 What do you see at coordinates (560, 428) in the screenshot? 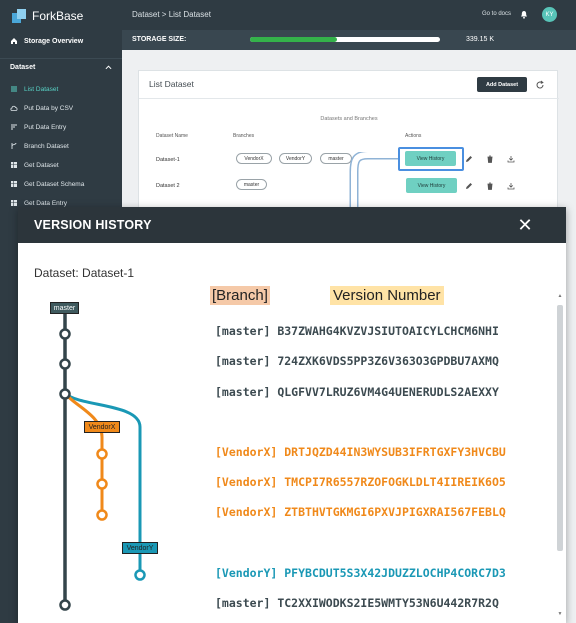
I see `modal-scrollbar` at bounding box center [560, 428].